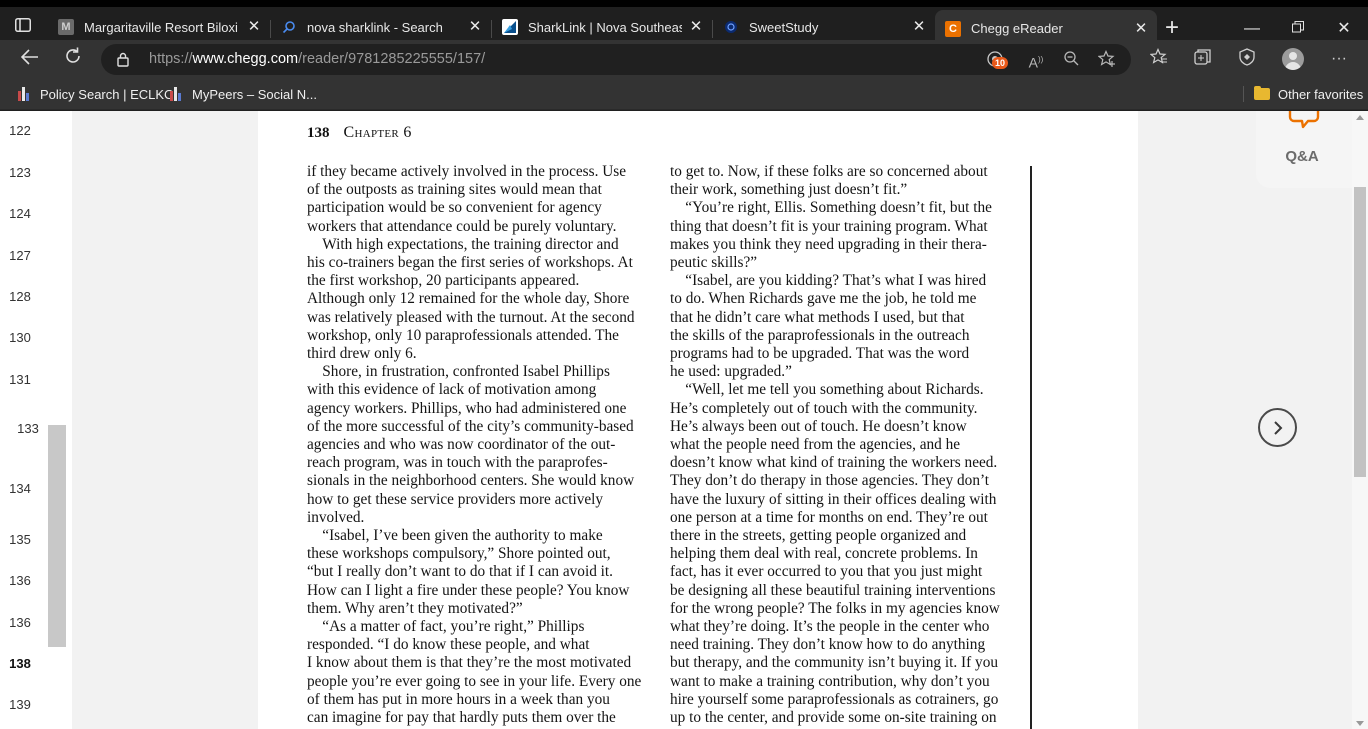 The image size is (1368, 729). Describe the element at coordinates (20, 255) in the screenshot. I see `page-list-item: 127` at that location.